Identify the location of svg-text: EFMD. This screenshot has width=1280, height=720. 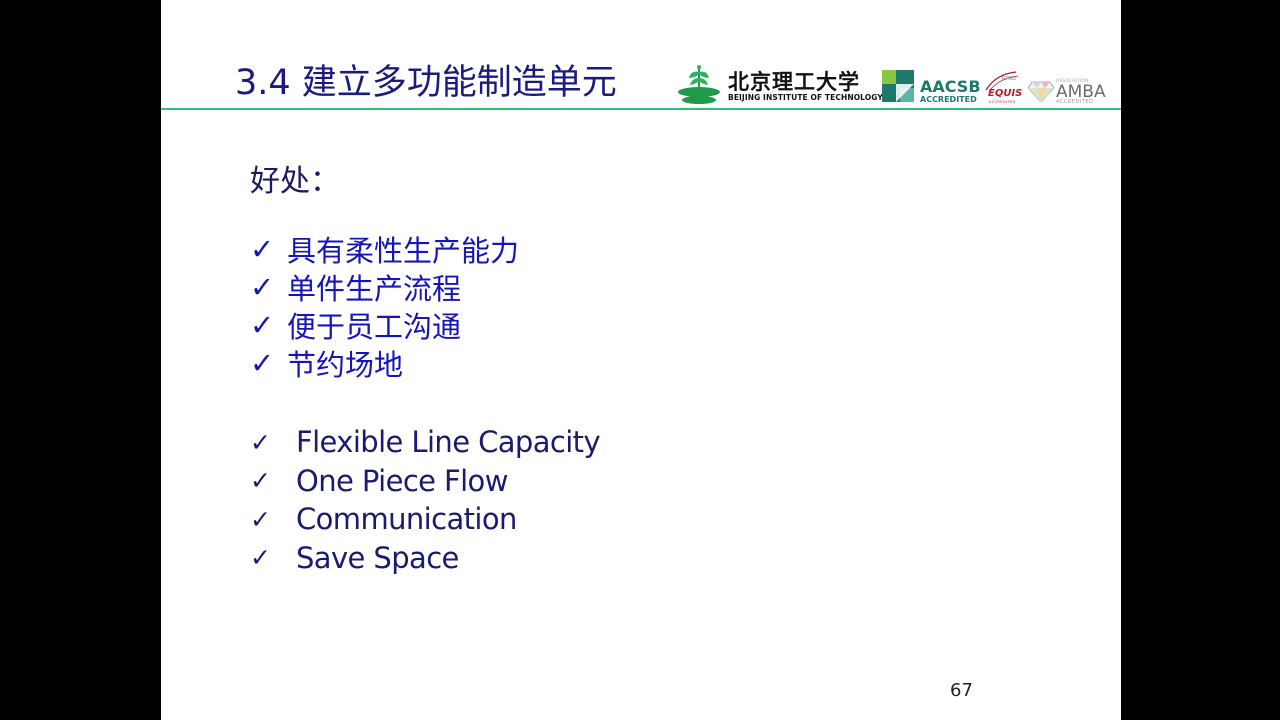
(1009, 79).